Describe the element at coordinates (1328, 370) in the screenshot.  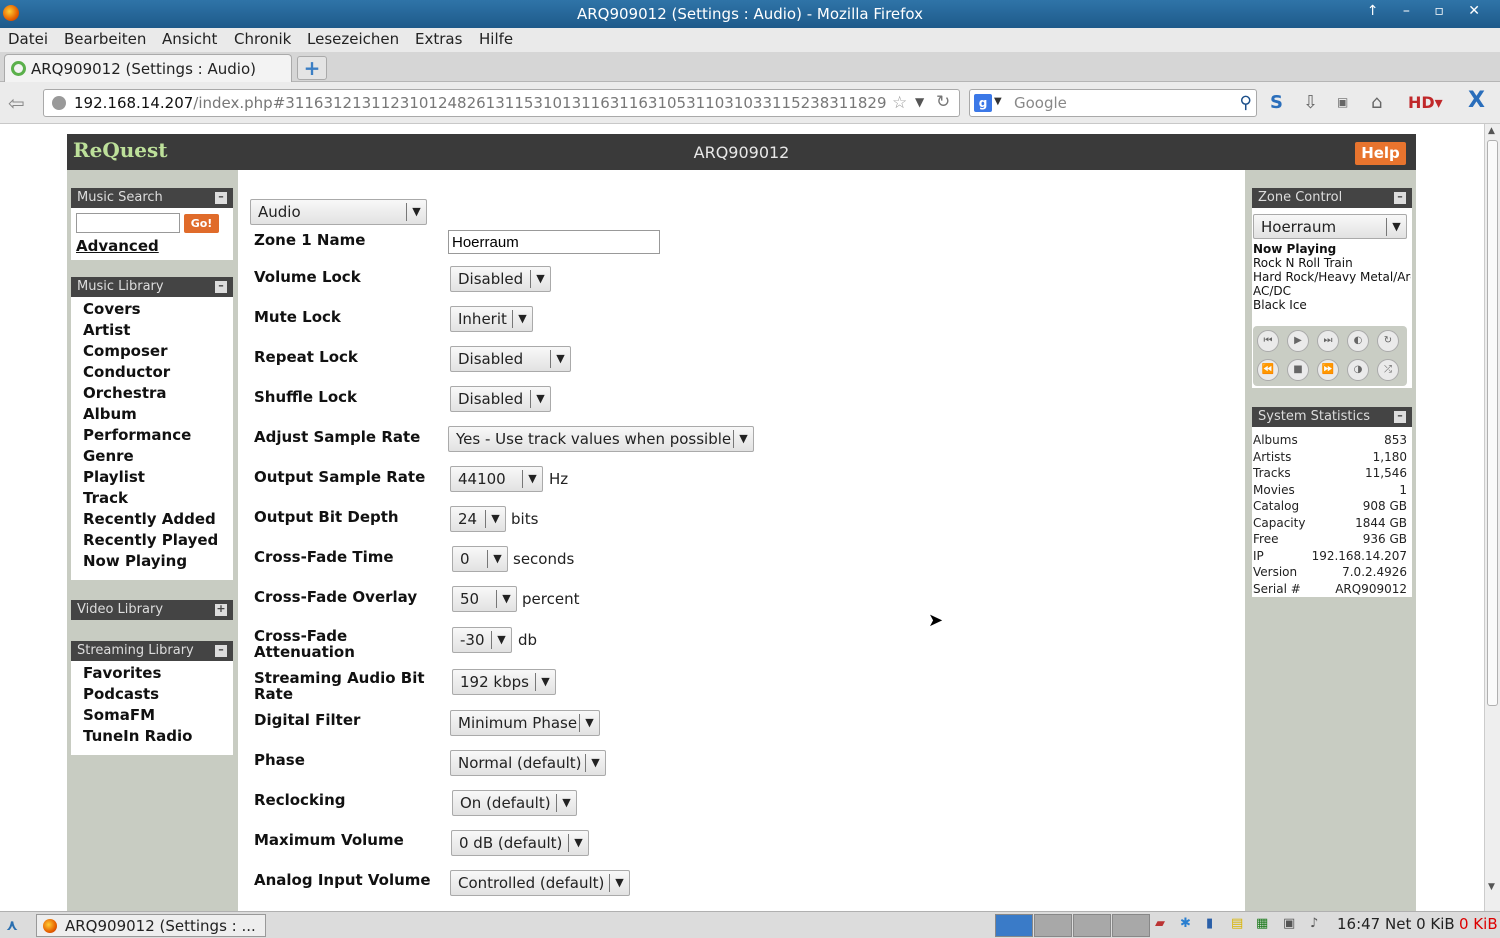
I see `fast-forward-icon: ⏩` at that location.